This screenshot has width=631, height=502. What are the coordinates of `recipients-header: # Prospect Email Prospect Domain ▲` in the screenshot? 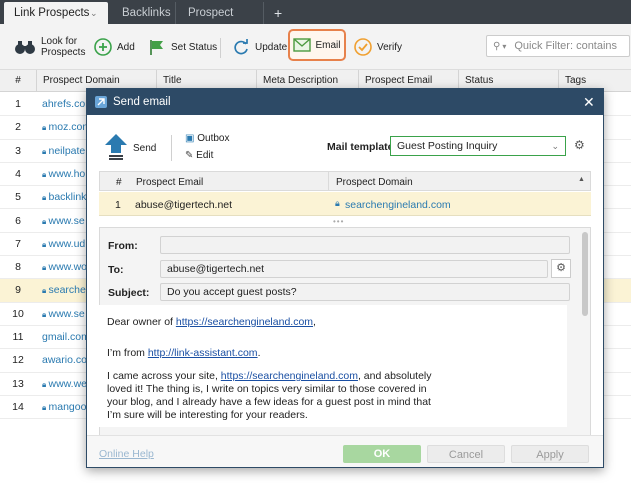 It's located at (345, 181).